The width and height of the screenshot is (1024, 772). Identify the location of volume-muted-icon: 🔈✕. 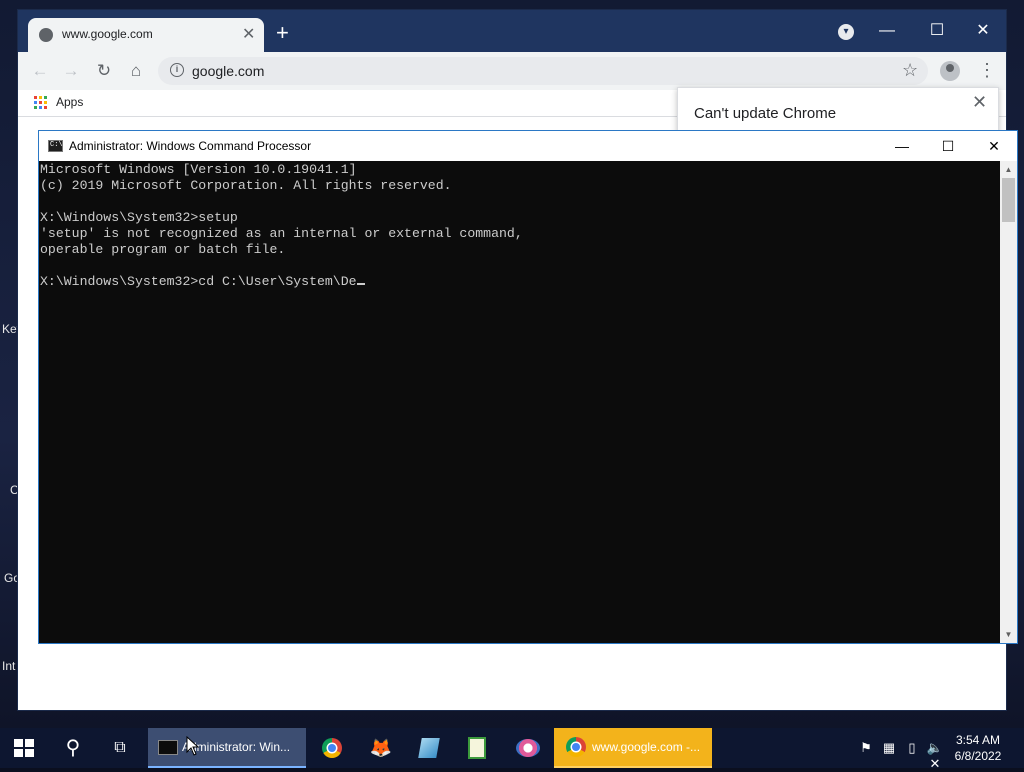
(935, 755).